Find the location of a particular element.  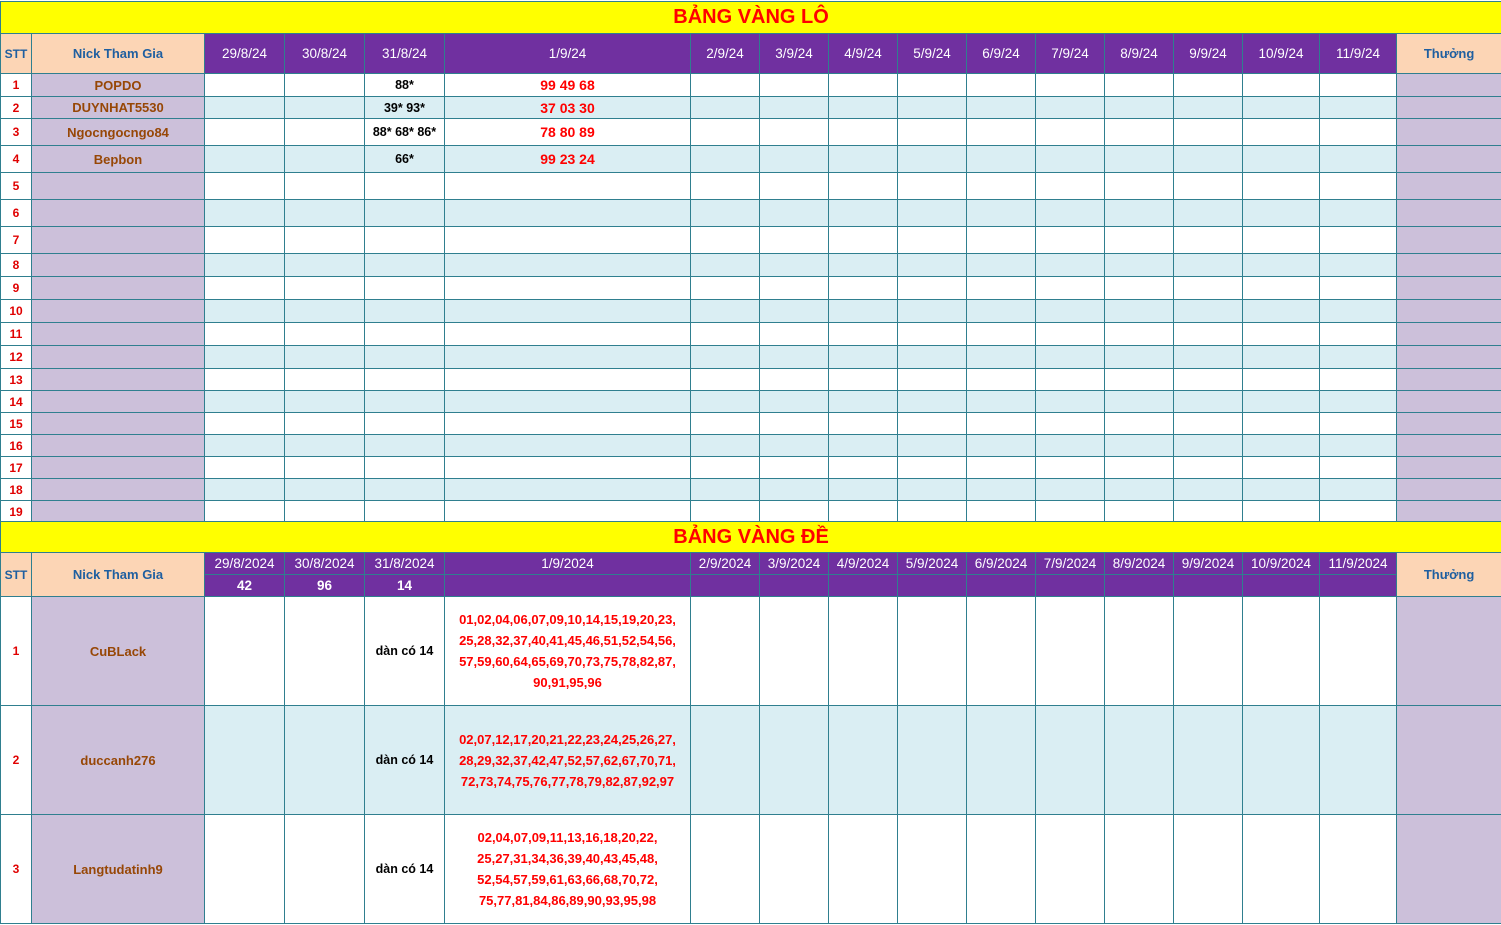

date-header: 9/9/24 is located at coordinates (1208, 53).